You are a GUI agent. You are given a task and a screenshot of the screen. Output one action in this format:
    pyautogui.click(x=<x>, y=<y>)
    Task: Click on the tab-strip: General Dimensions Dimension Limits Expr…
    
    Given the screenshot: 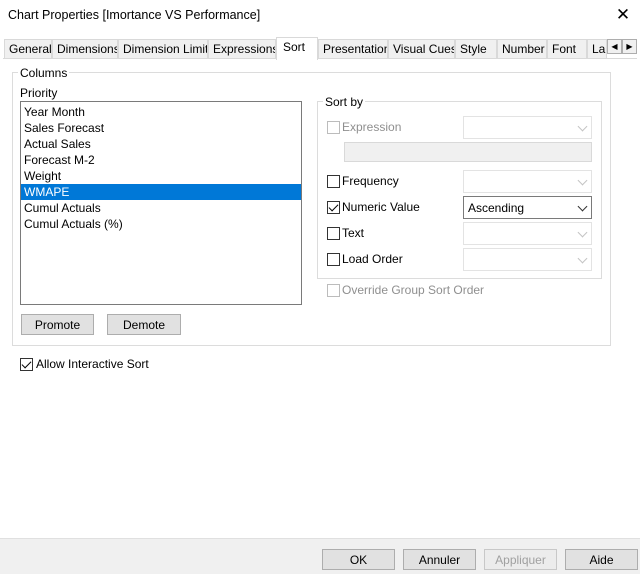 What is the action you would take?
    pyautogui.click(x=320, y=48)
    